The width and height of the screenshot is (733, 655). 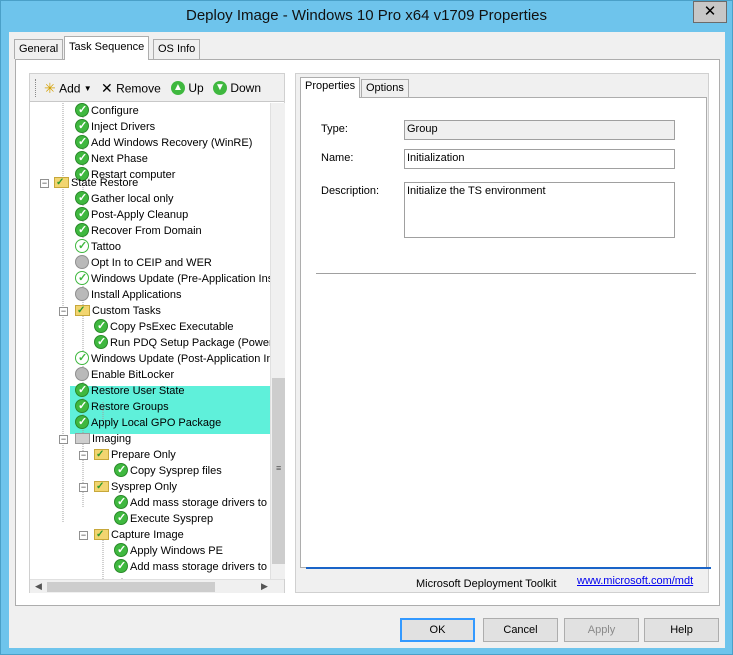 What do you see at coordinates (164, 327) in the screenshot?
I see `tree-node: Copy PsExec Executable` at bounding box center [164, 327].